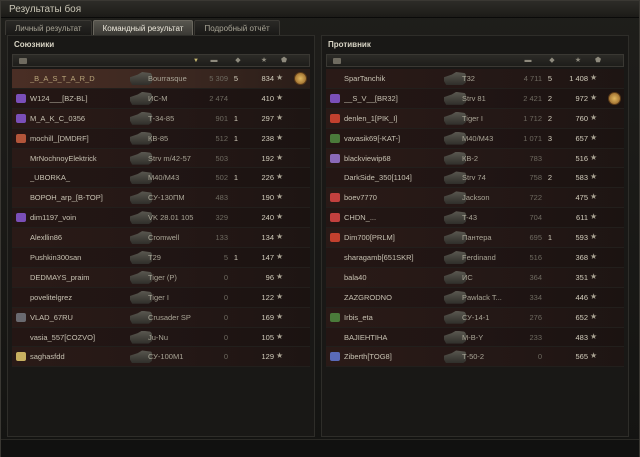 The height and width of the screenshot is (457, 640). Describe the element at coordinates (53, 218) in the screenshot. I see `player-name: dim1197_voin` at that location.